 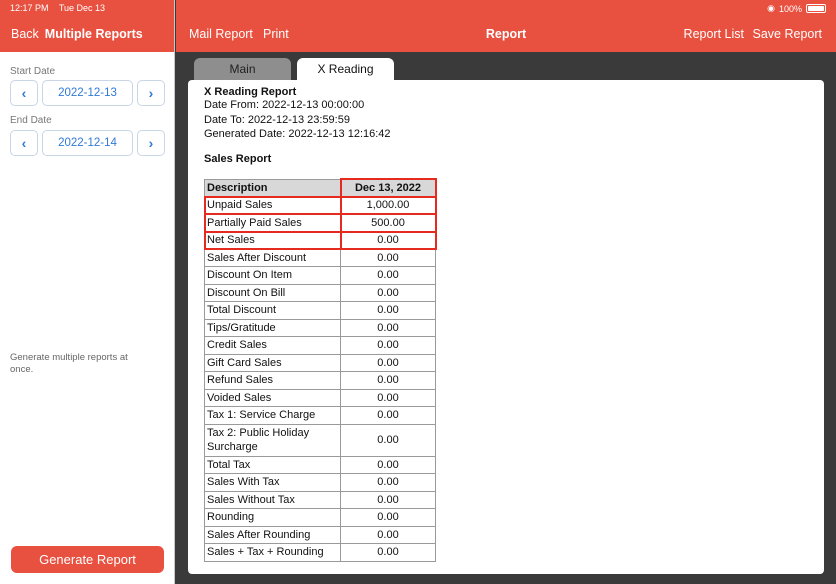 I want to click on table-header-row: Description Dec 13, 2022, so click(x=320, y=188).